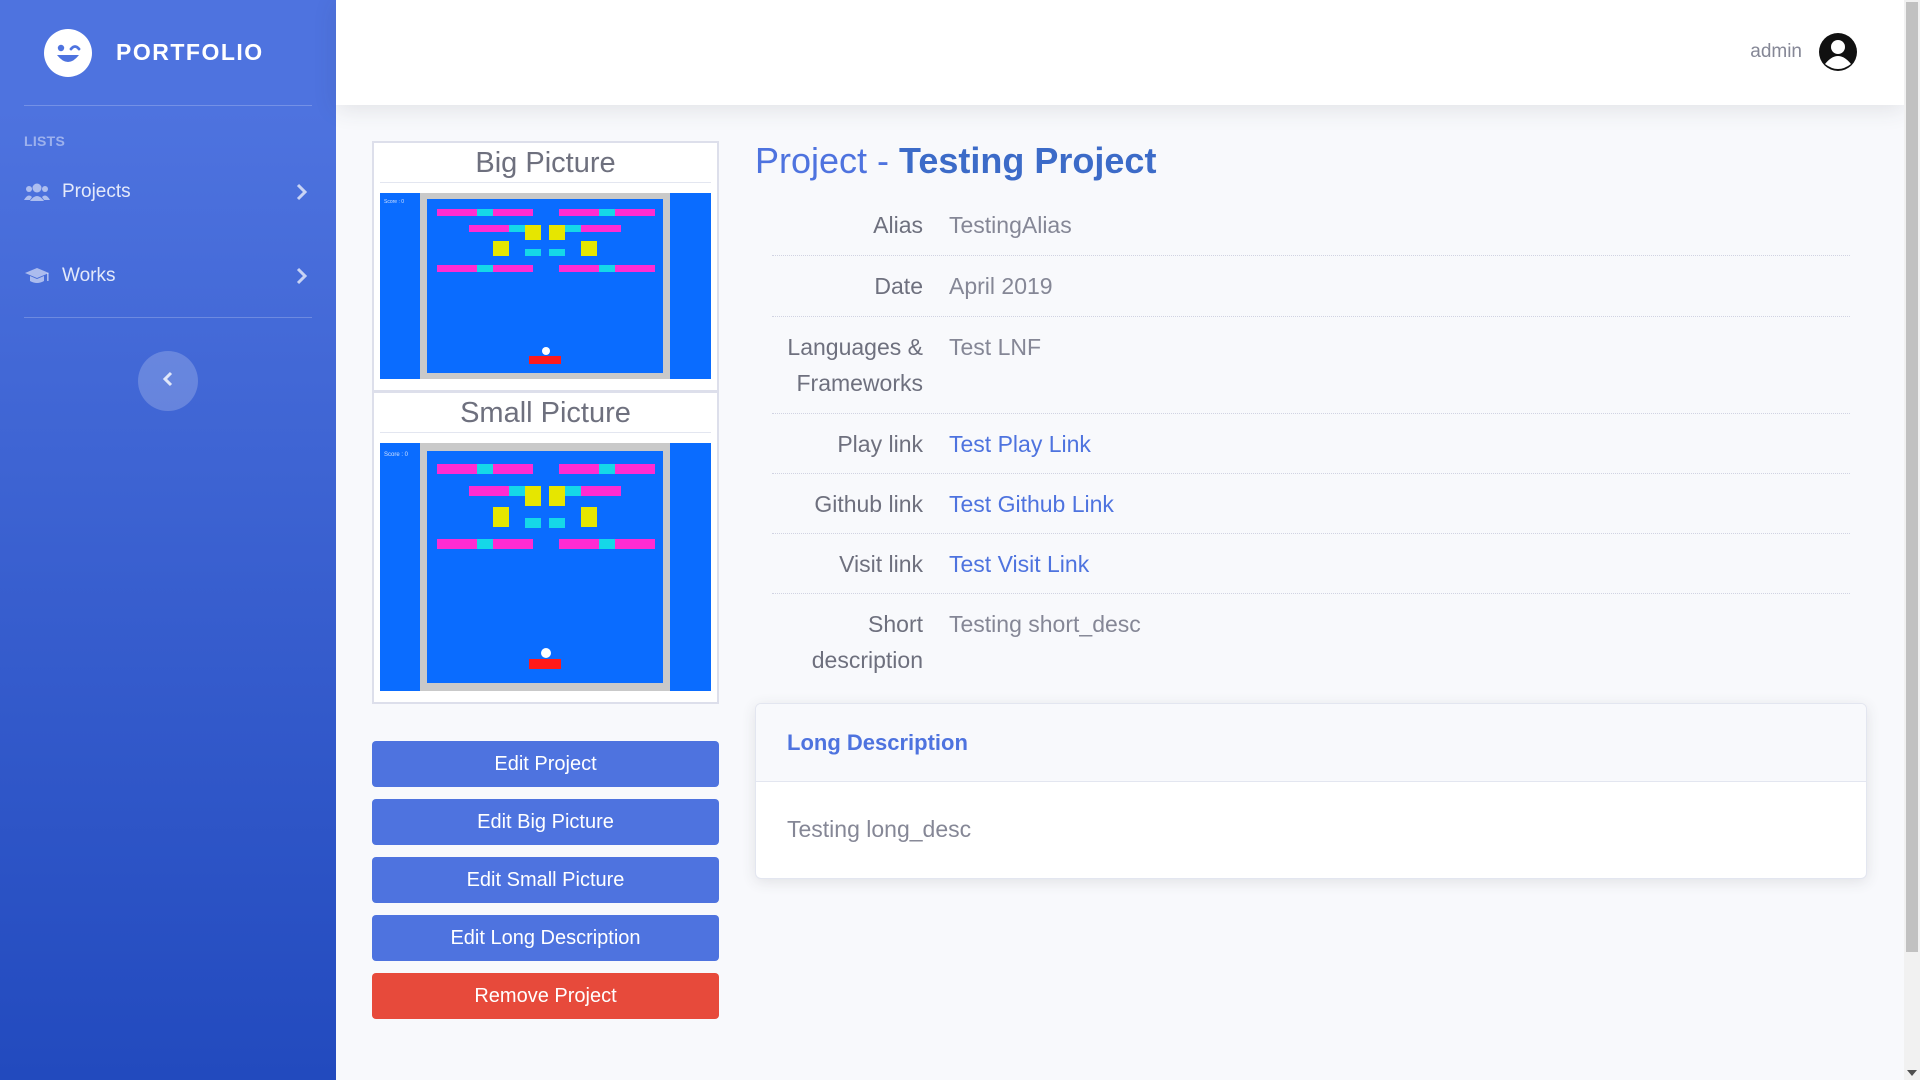  What do you see at coordinates (45, 141) in the screenshot?
I see `sidebar-heading: LISTS` at bounding box center [45, 141].